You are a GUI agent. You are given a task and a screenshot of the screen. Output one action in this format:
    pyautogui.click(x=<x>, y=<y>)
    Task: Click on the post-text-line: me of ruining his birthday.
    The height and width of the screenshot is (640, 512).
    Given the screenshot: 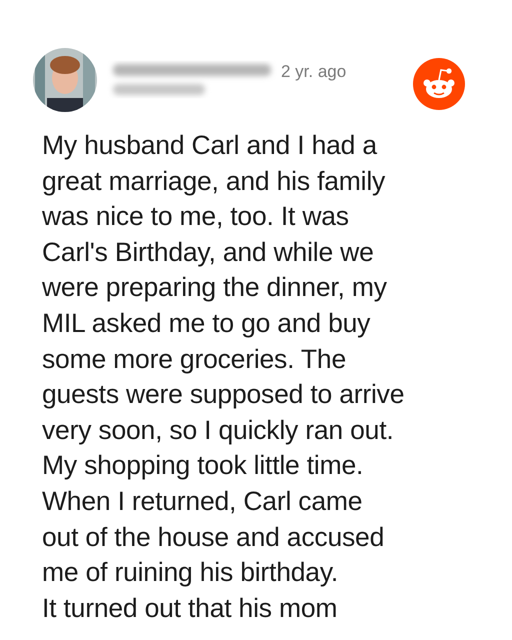 What is the action you would take?
    pyautogui.click(x=191, y=573)
    